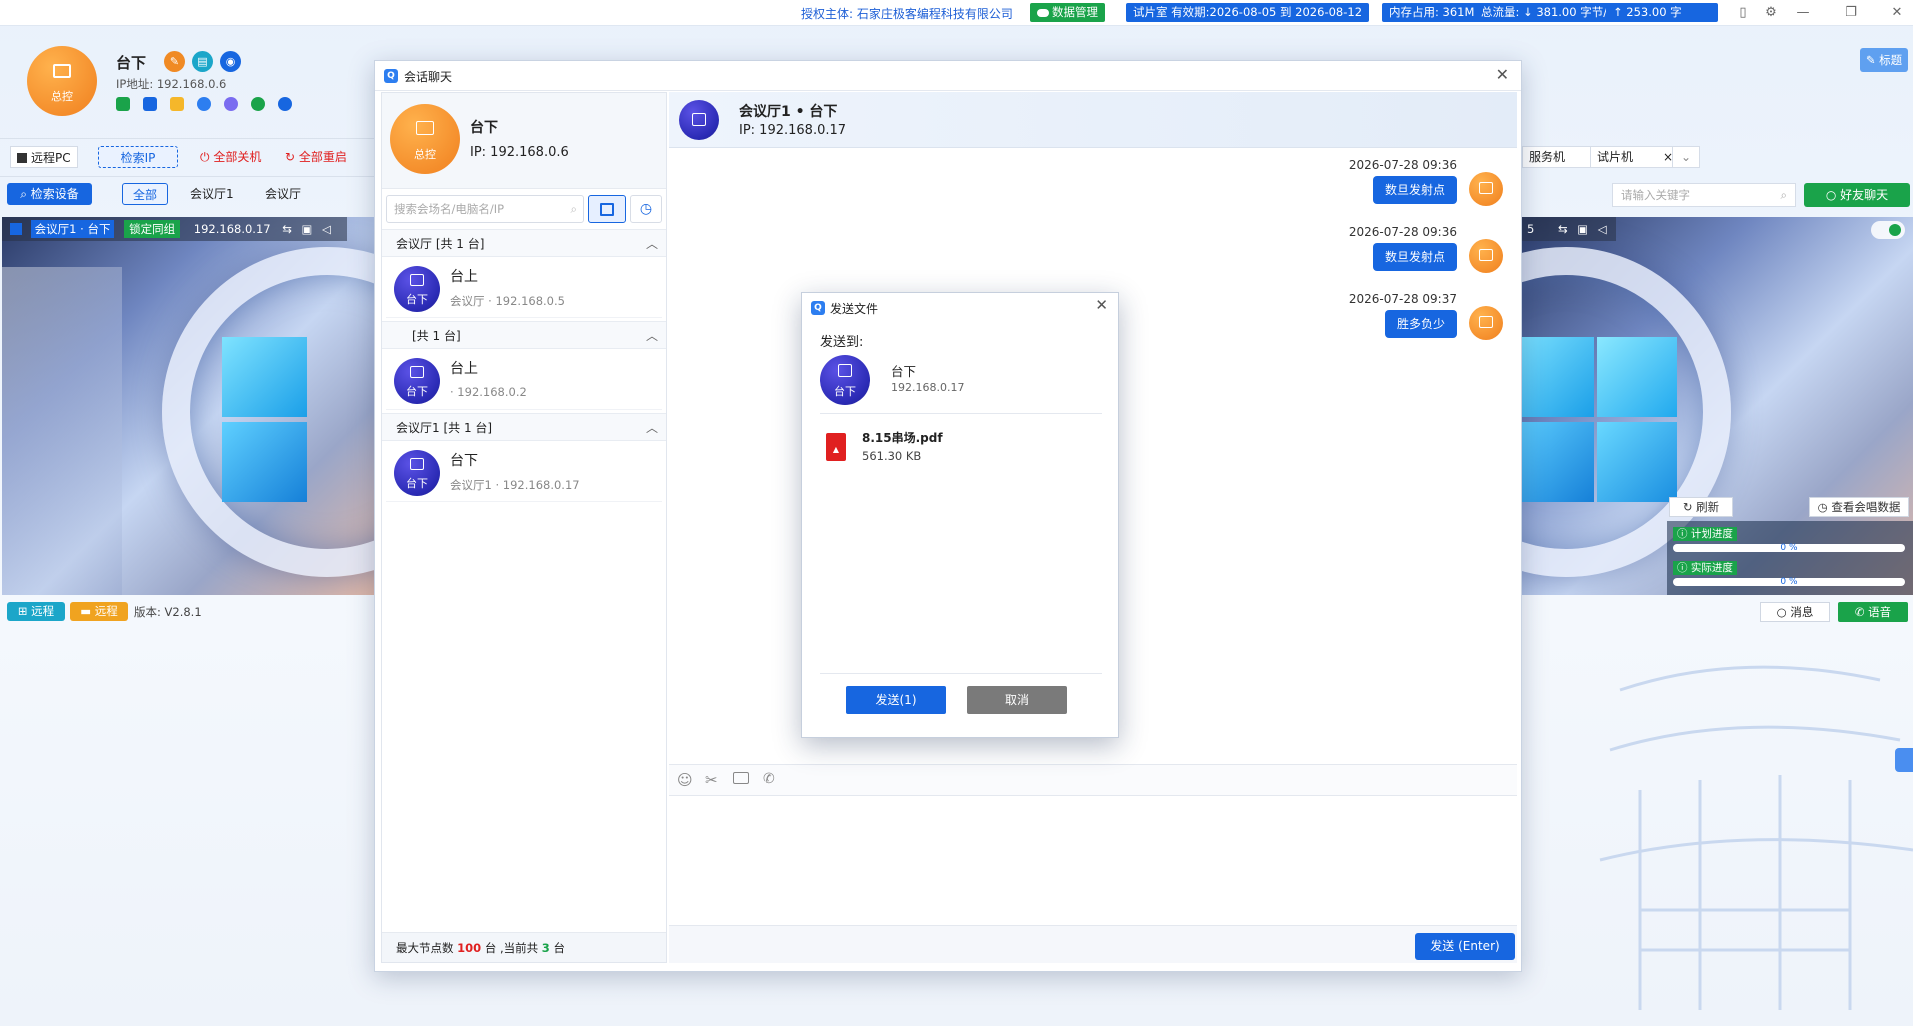 The height and width of the screenshot is (1026, 1913). I want to click on device-list-toggle, so click(607, 209).